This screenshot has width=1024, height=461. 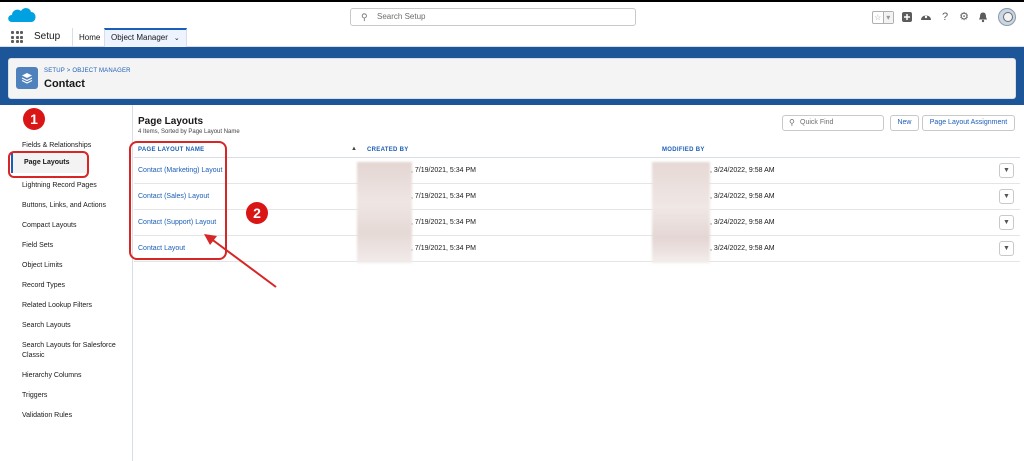 I want to click on tab-object-manager: Object Manager ⌄, so click(x=145, y=37).